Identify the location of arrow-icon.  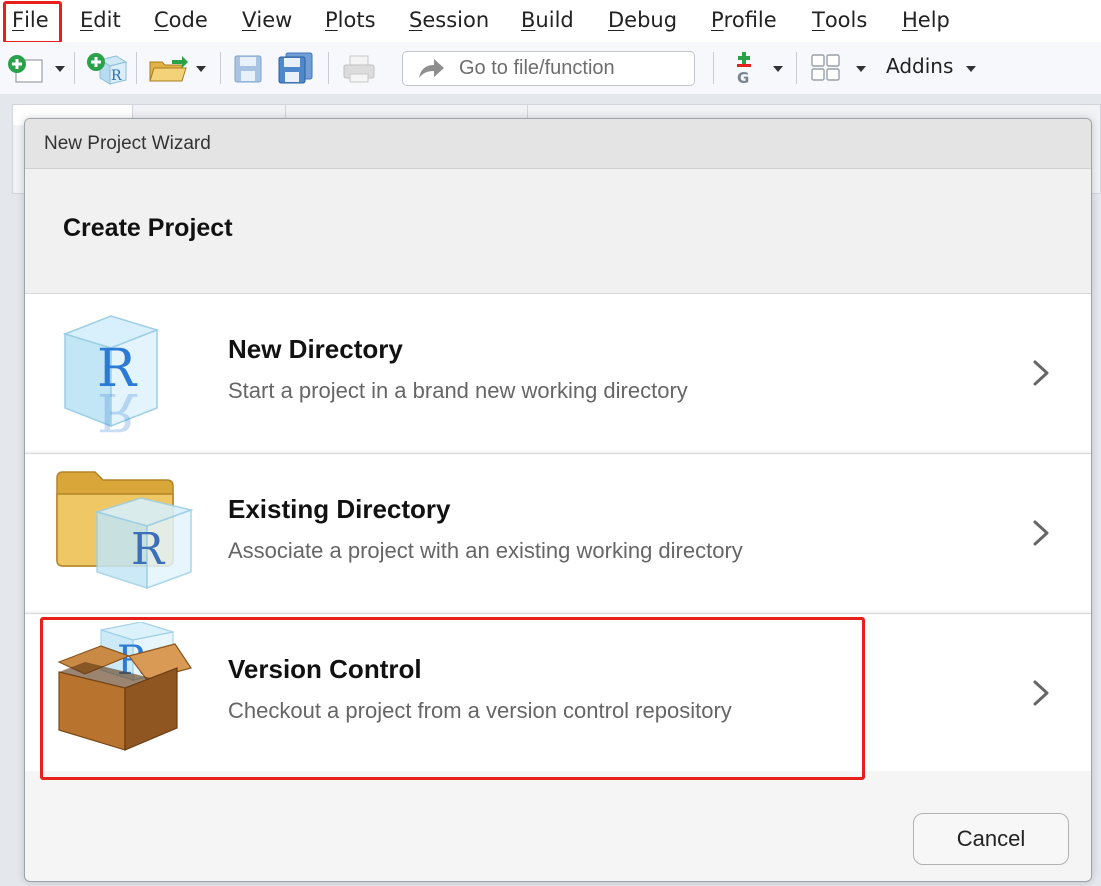
(431, 68).